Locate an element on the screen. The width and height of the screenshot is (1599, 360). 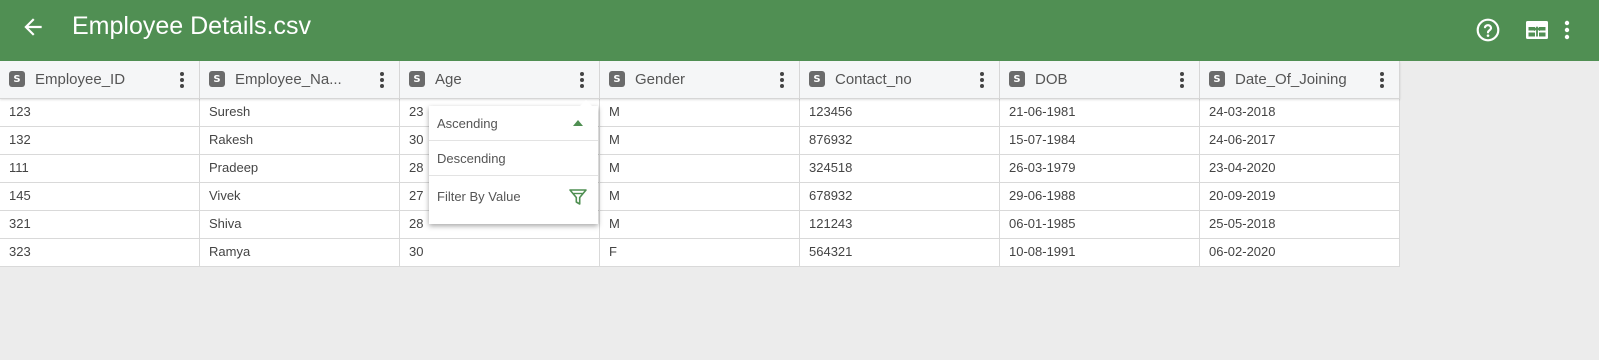
table-cell: 15-07-1984 is located at coordinates (1100, 140).